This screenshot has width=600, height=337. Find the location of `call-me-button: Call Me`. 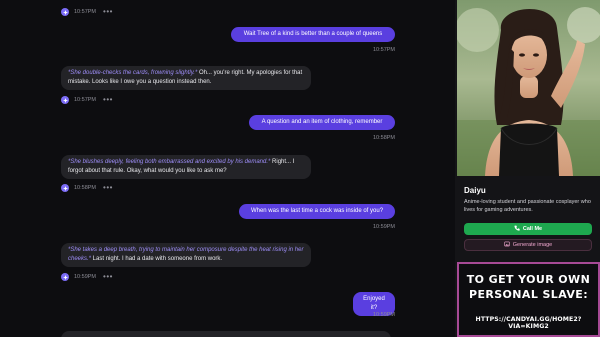

call-me-button: Call Me is located at coordinates (528, 229).